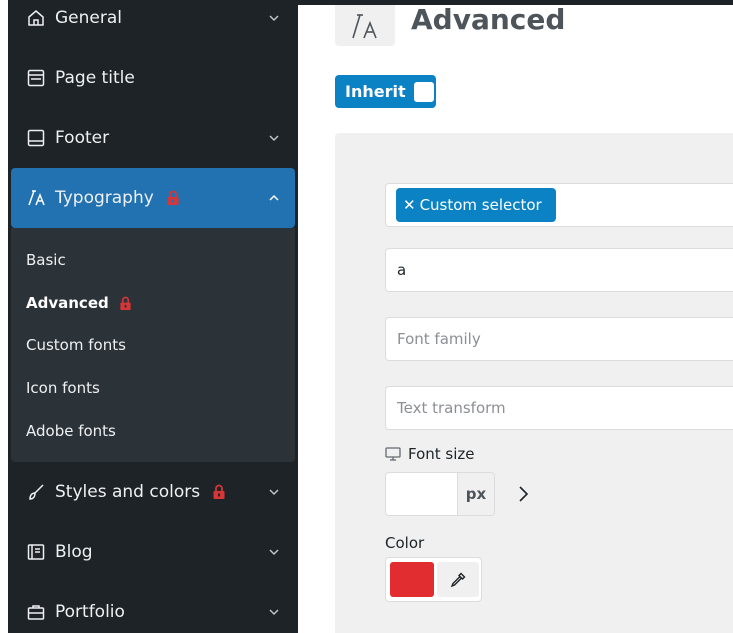  I want to click on selector-value-text: a, so click(402, 270).